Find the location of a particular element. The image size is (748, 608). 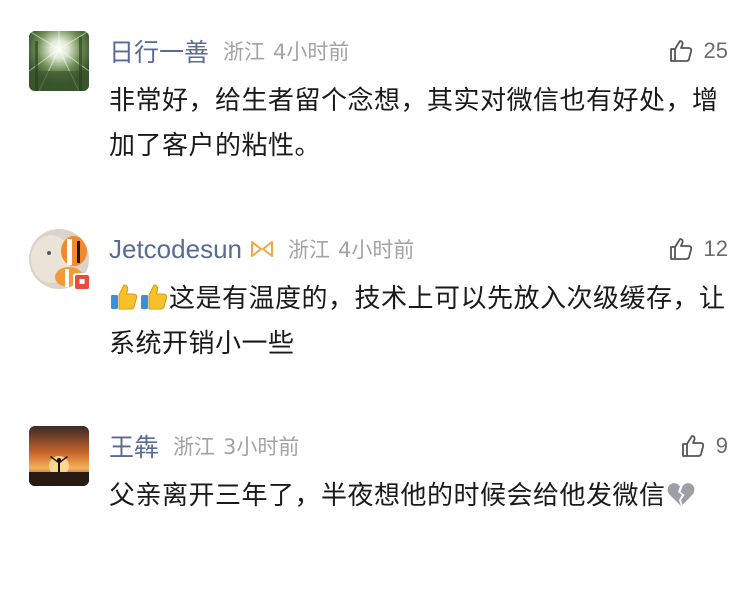

like-count: 25 is located at coordinates (715, 50).